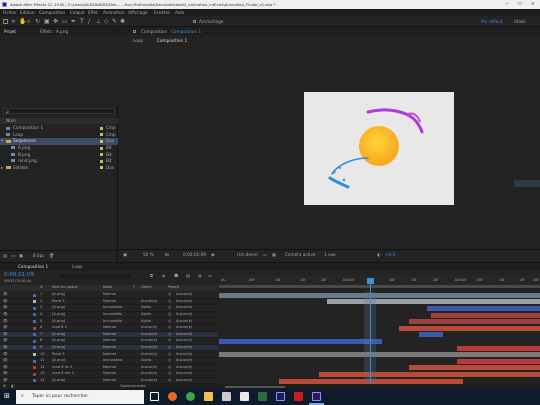 The image size is (540, 405). What do you see at coordinates (533, 3) in the screenshot?
I see `close-button: ✕` at bounding box center [533, 3].